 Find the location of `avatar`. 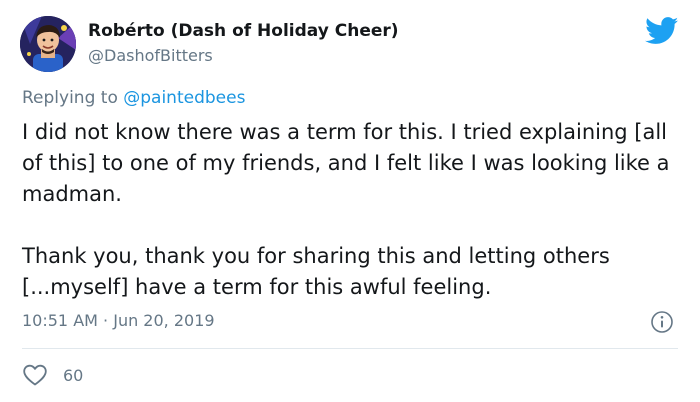

avatar is located at coordinates (48, 44).